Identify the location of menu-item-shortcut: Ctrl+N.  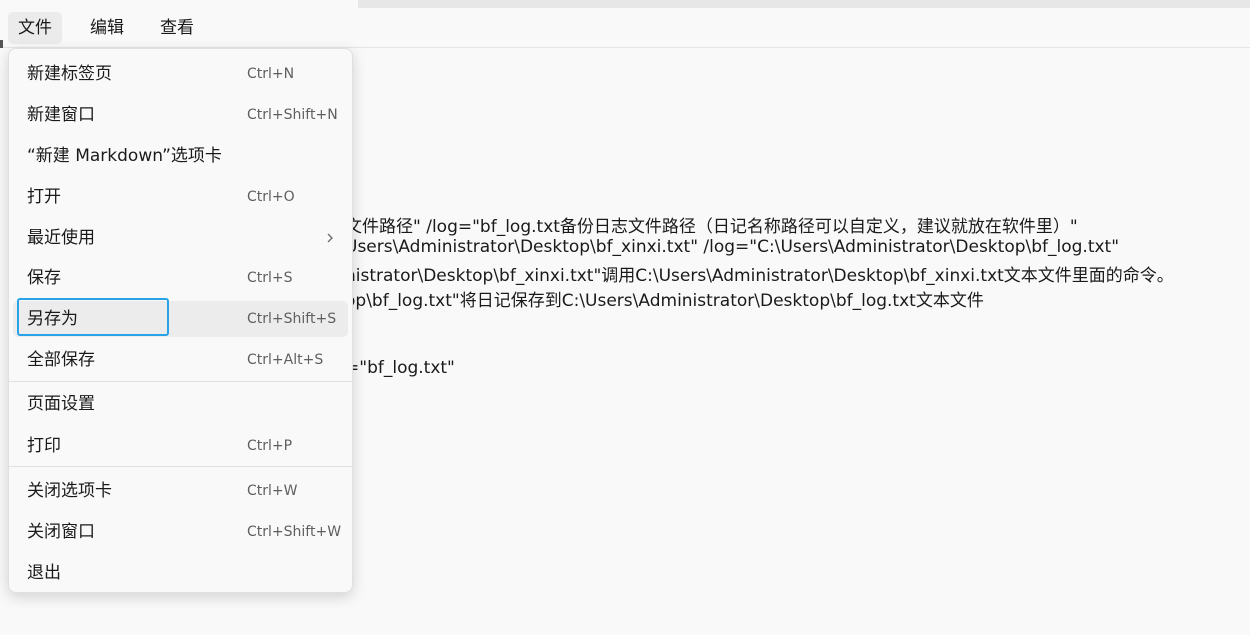
(271, 74).